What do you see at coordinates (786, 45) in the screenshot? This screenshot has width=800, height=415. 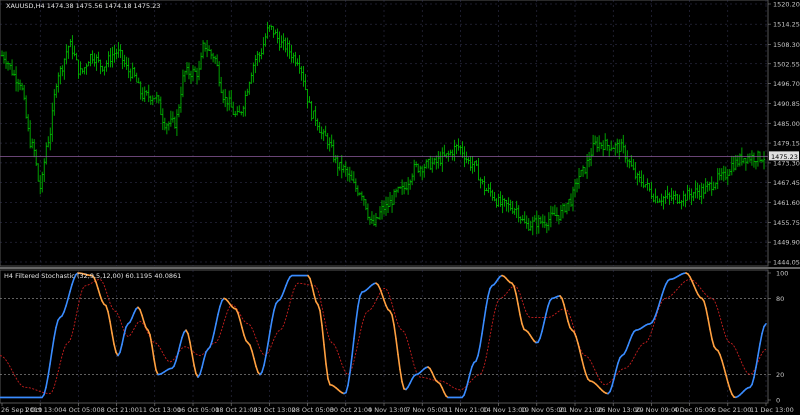 I see `price-tick-label: 1508.30` at bounding box center [786, 45].